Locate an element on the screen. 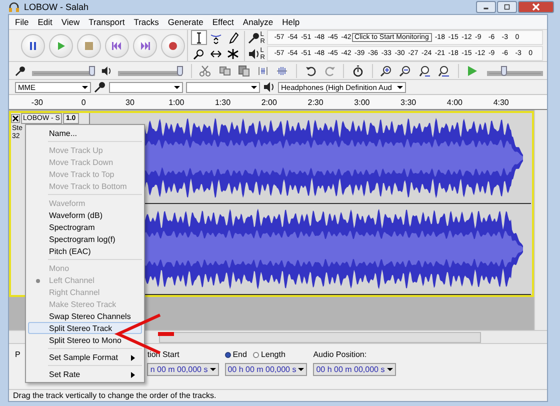 The width and height of the screenshot is (560, 406). recording-device-dropdown is located at coordinates (146, 87).